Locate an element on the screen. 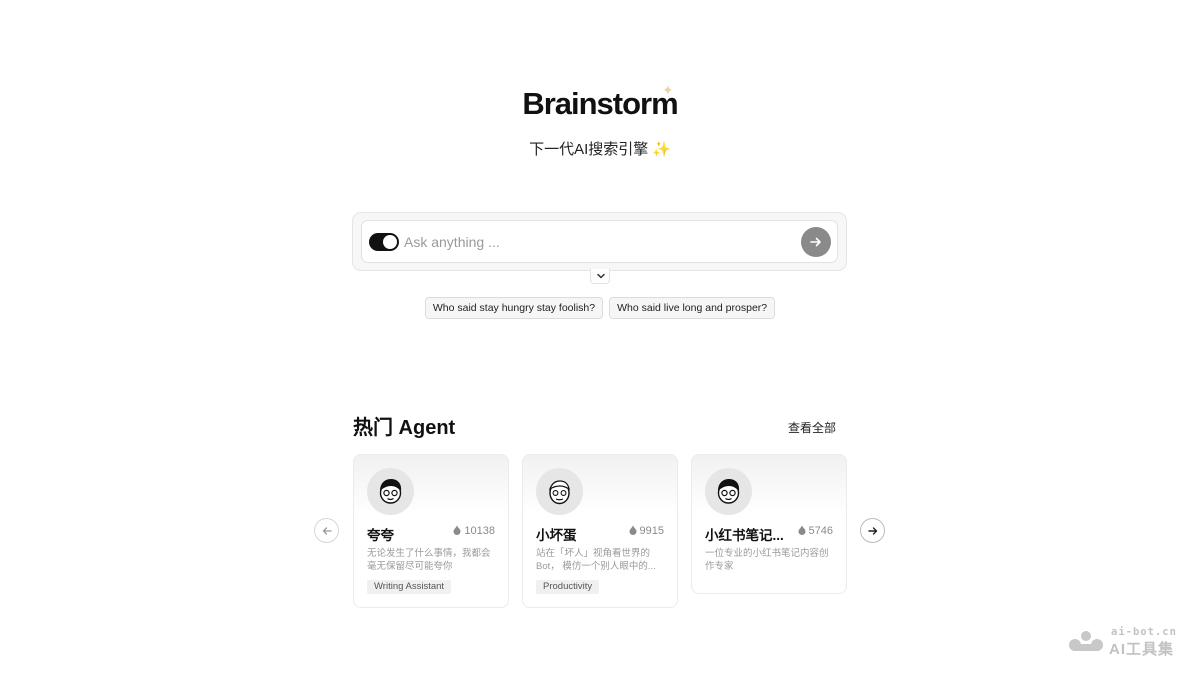 The width and height of the screenshot is (1200, 675). expand-options-button is located at coordinates (600, 276).